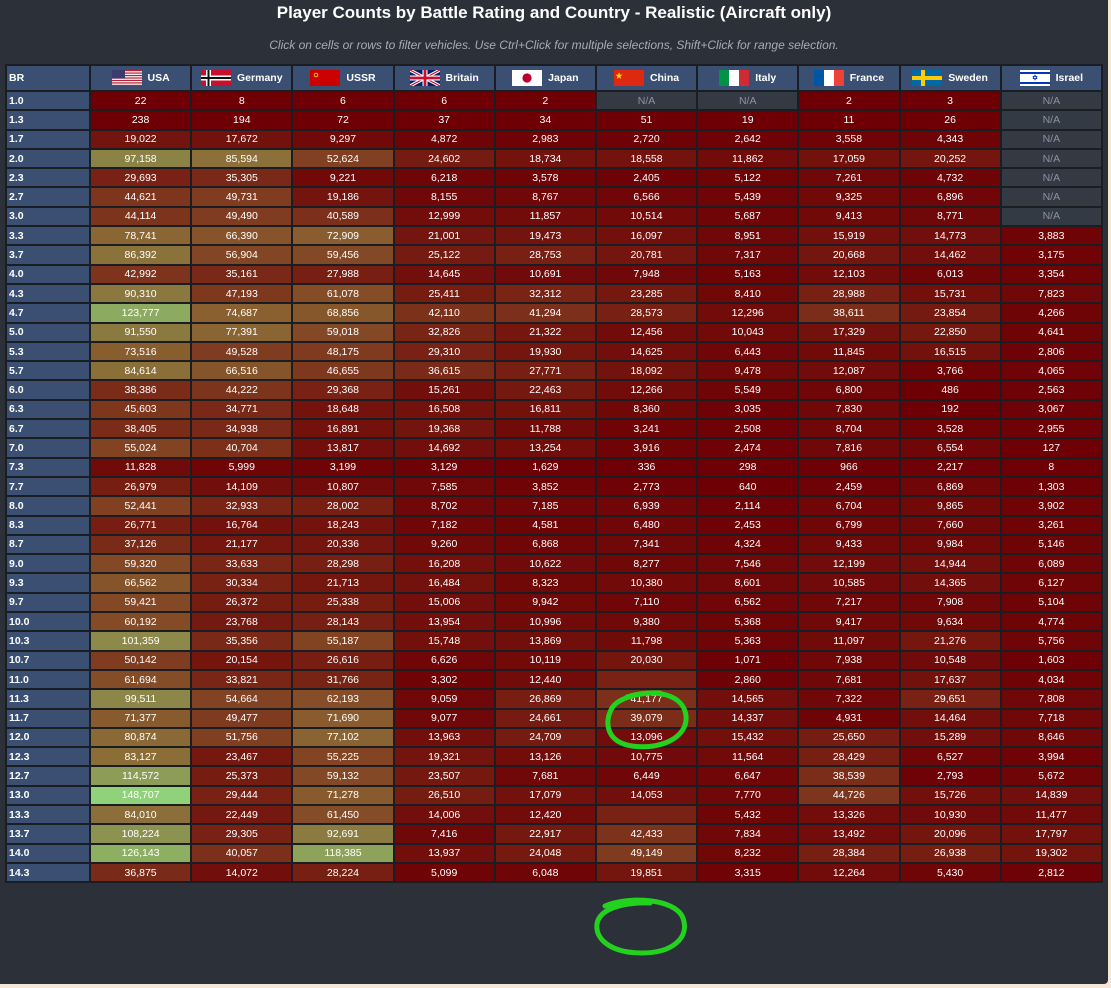 The height and width of the screenshot is (988, 1111). What do you see at coordinates (48, 834) in the screenshot?
I see `br-label: 13.7` at bounding box center [48, 834].